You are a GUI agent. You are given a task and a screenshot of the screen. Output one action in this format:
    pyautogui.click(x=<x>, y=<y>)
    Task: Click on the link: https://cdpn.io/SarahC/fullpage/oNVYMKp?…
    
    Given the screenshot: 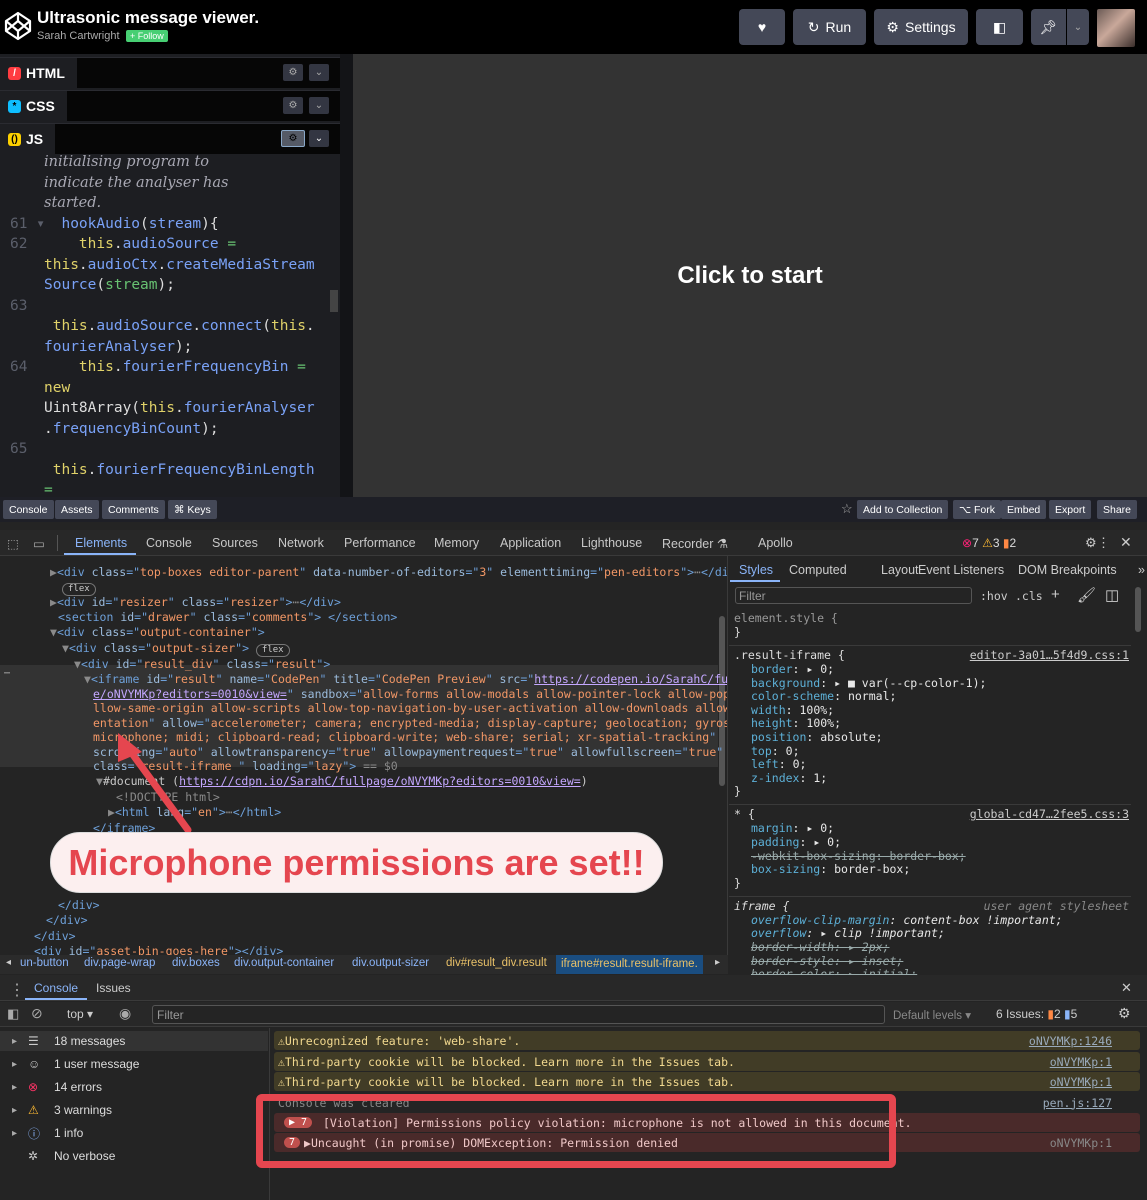 What is the action you would take?
    pyautogui.click(x=380, y=781)
    